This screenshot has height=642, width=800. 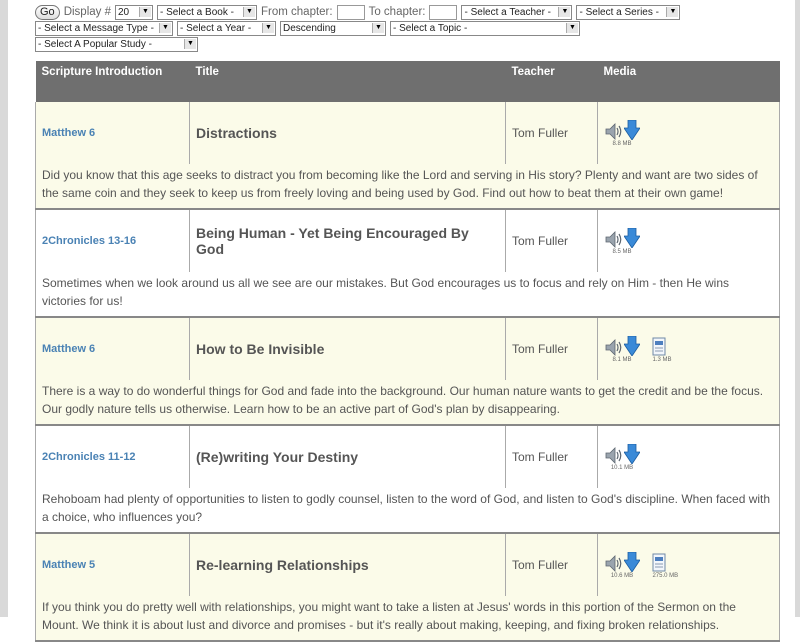 What do you see at coordinates (443, 12) in the screenshot?
I see `to-chapter-input` at bounding box center [443, 12].